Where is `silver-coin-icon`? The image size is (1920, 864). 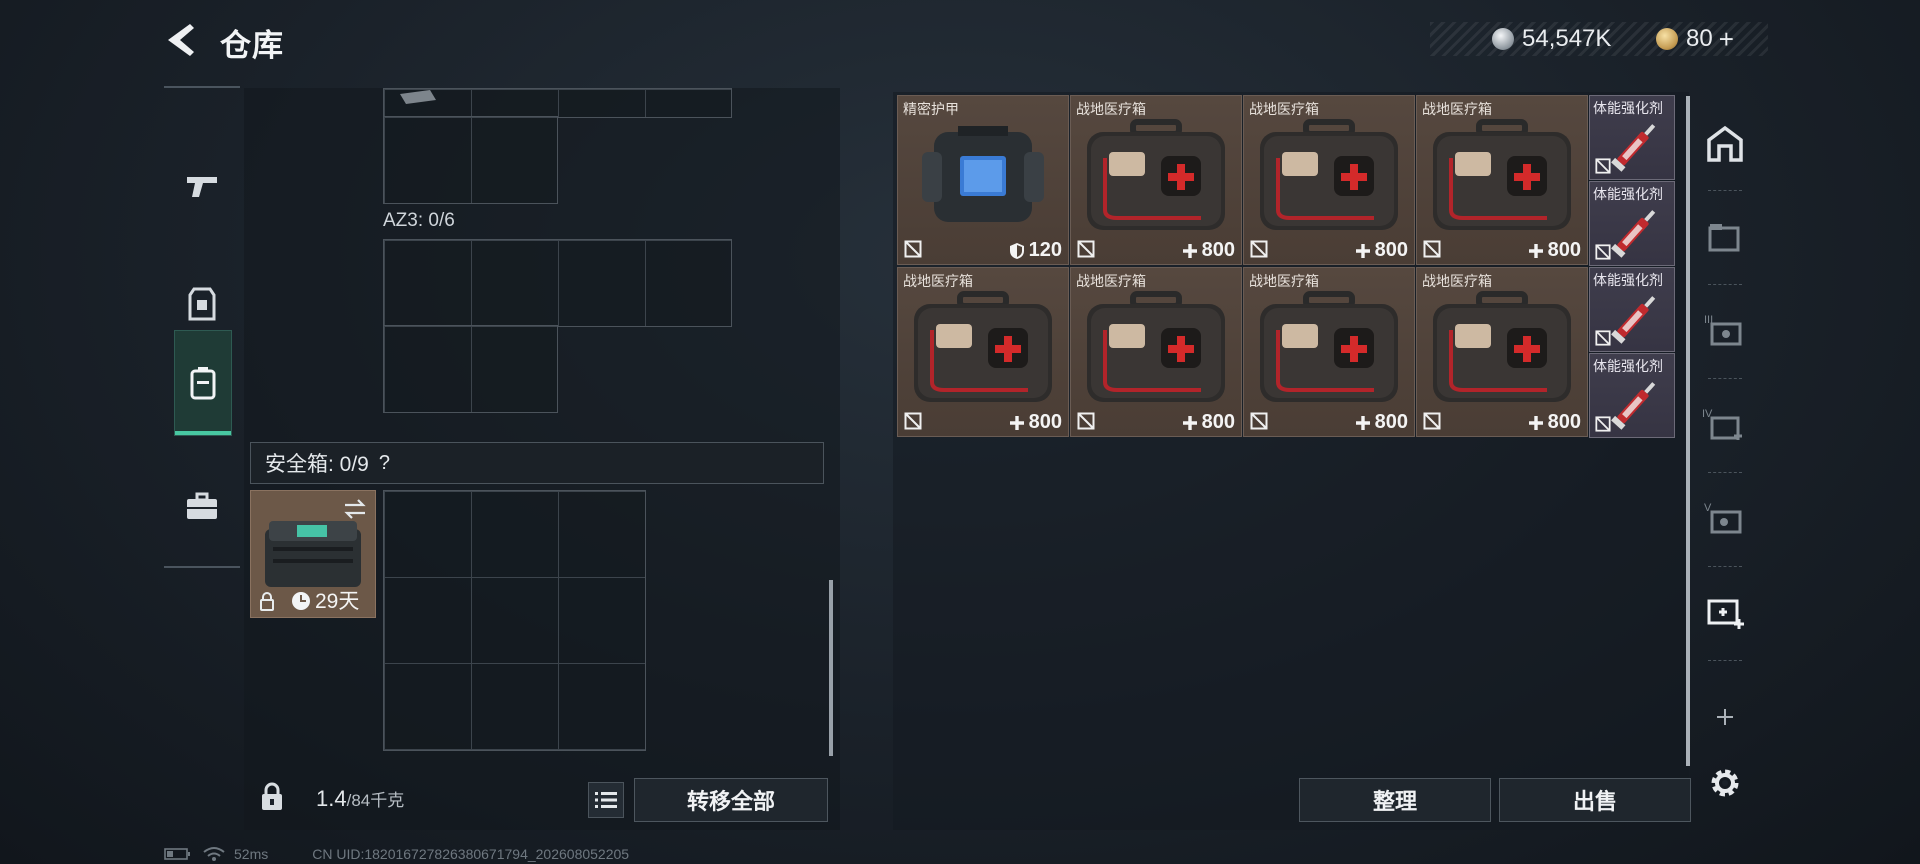 silver-coin-icon is located at coordinates (1503, 39).